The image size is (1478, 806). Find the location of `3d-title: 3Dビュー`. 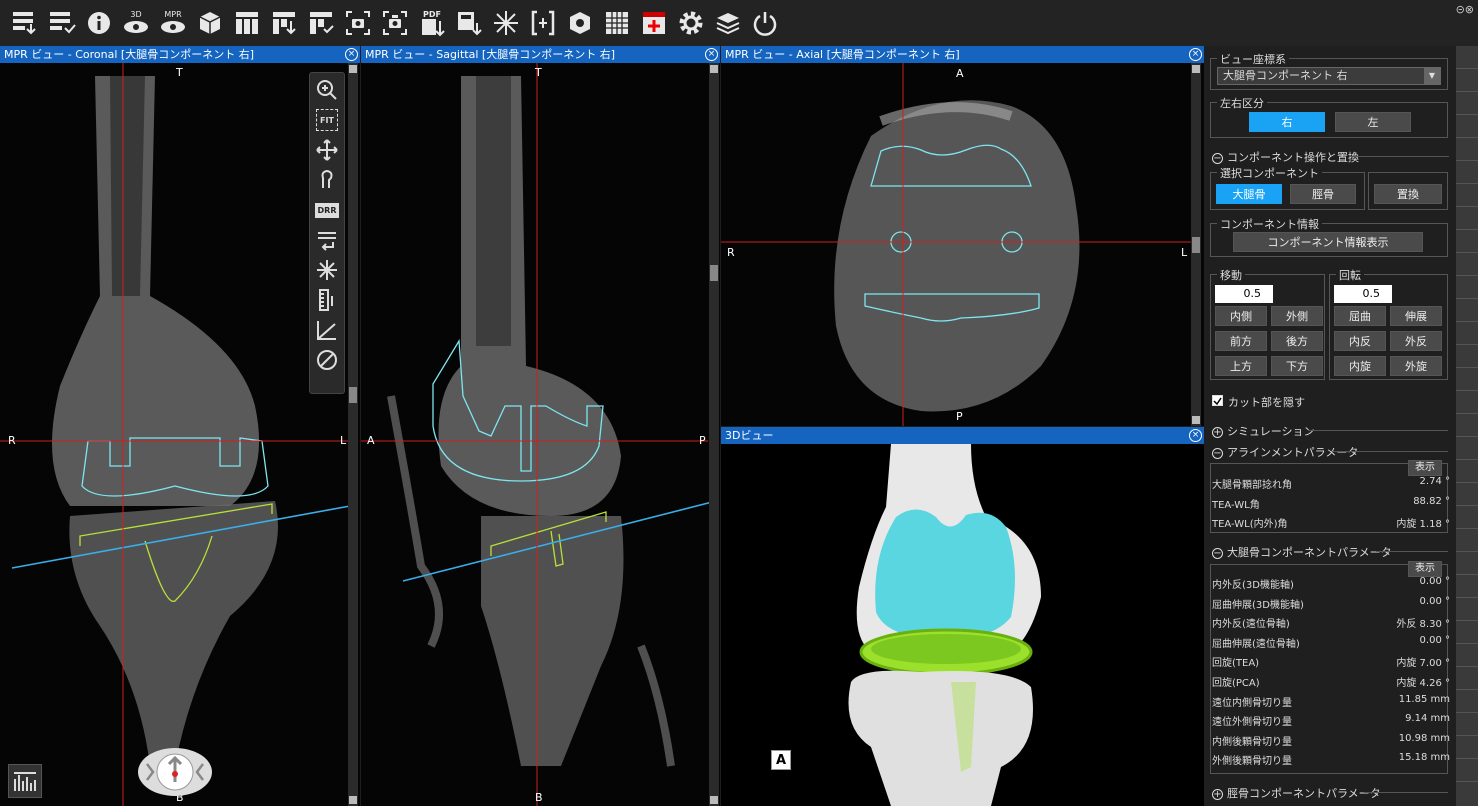

3d-title: 3Dビュー is located at coordinates (749, 435).